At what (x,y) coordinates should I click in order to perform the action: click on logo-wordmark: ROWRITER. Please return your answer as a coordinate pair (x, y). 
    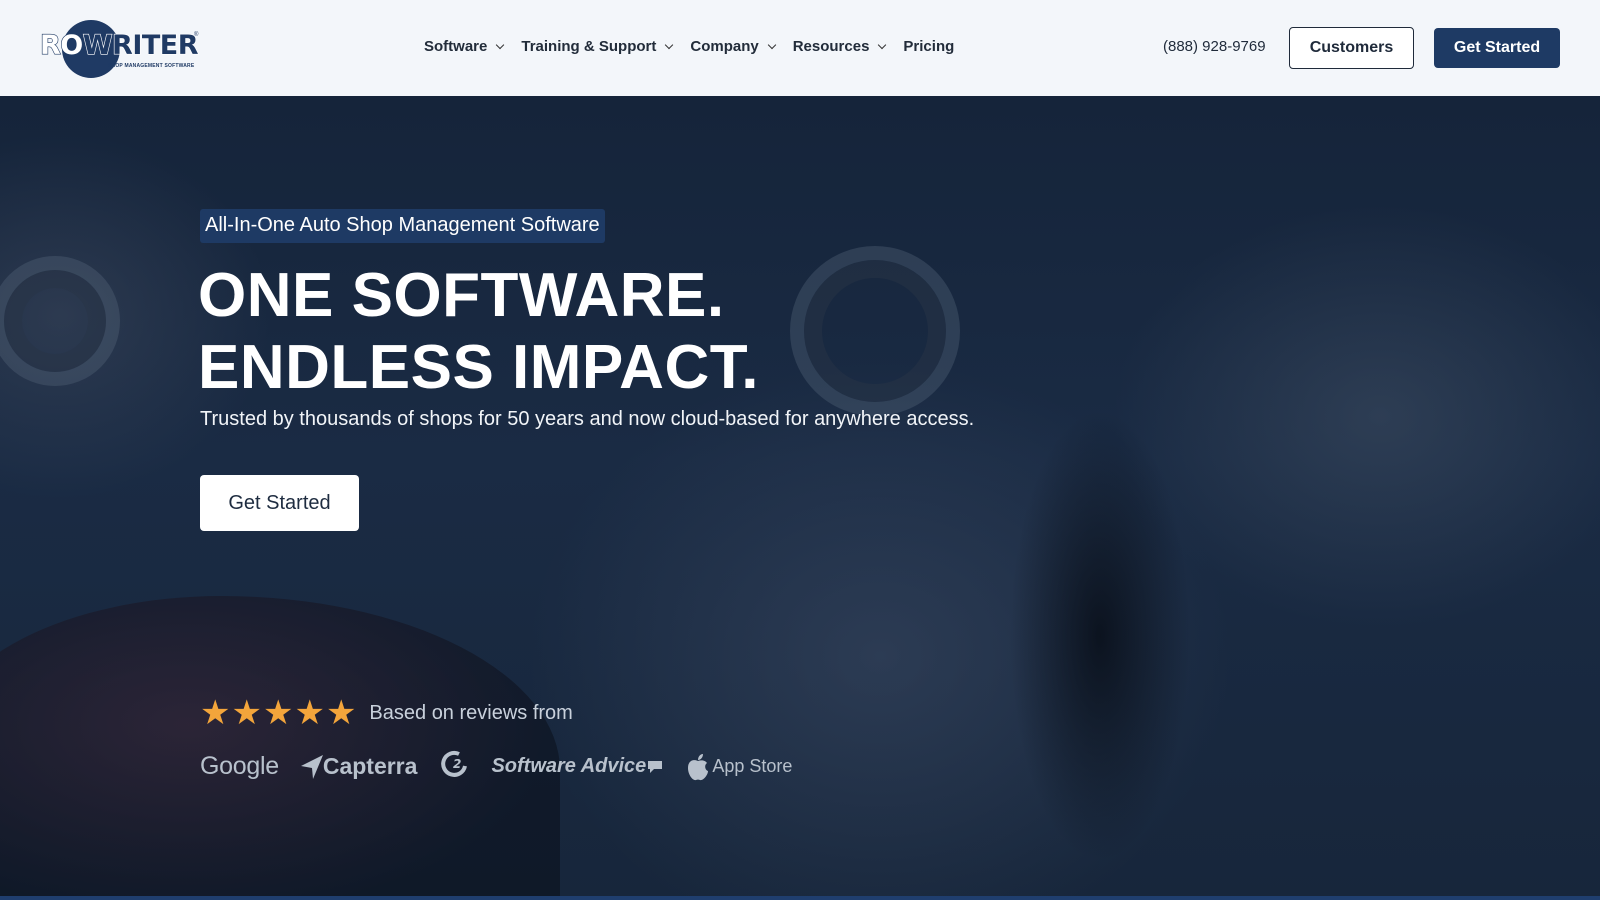
    Looking at the image, I should click on (119, 45).